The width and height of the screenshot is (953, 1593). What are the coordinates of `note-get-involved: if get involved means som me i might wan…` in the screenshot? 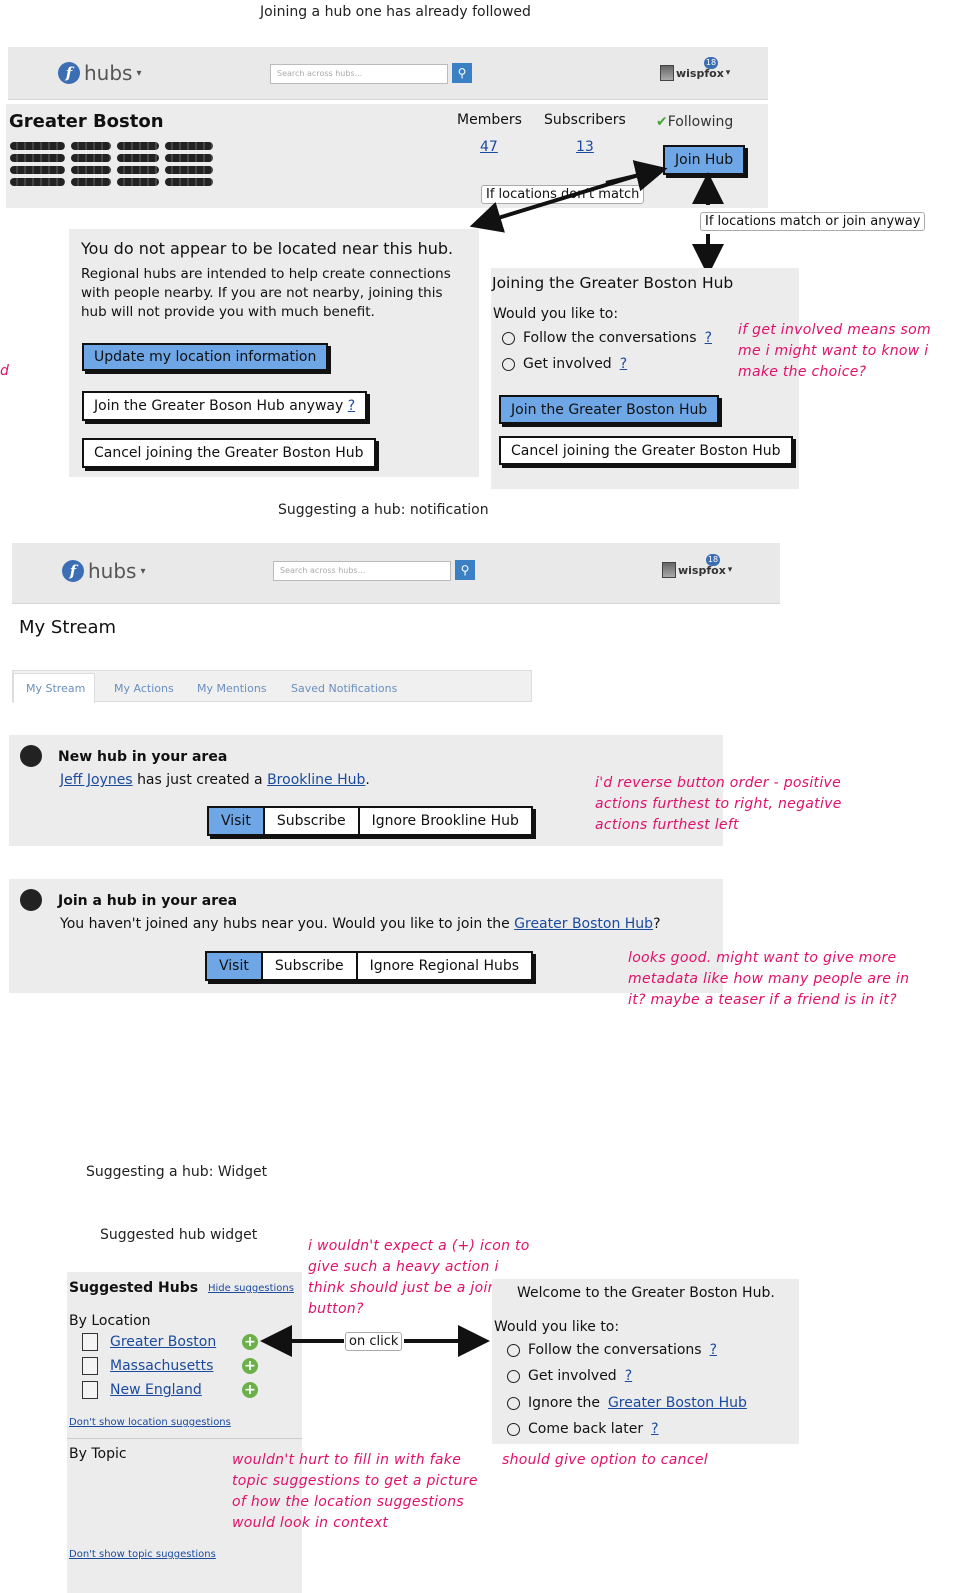 It's located at (834, 351).